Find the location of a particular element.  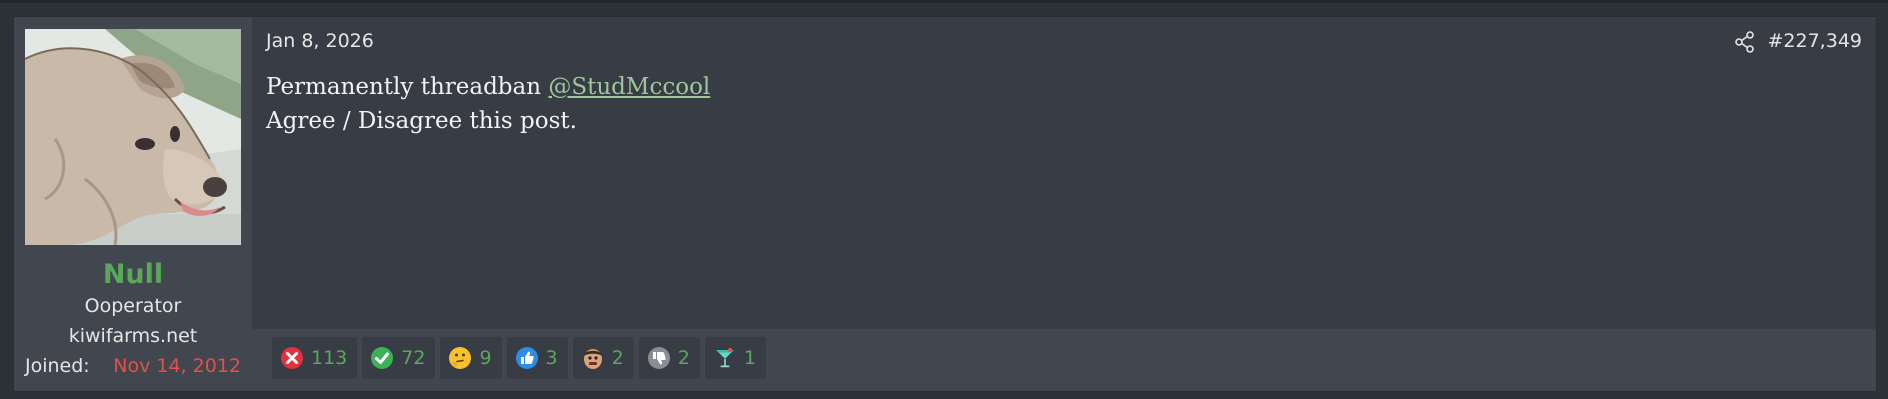

reaction-count: 113 is located at coordinates (329, 358).